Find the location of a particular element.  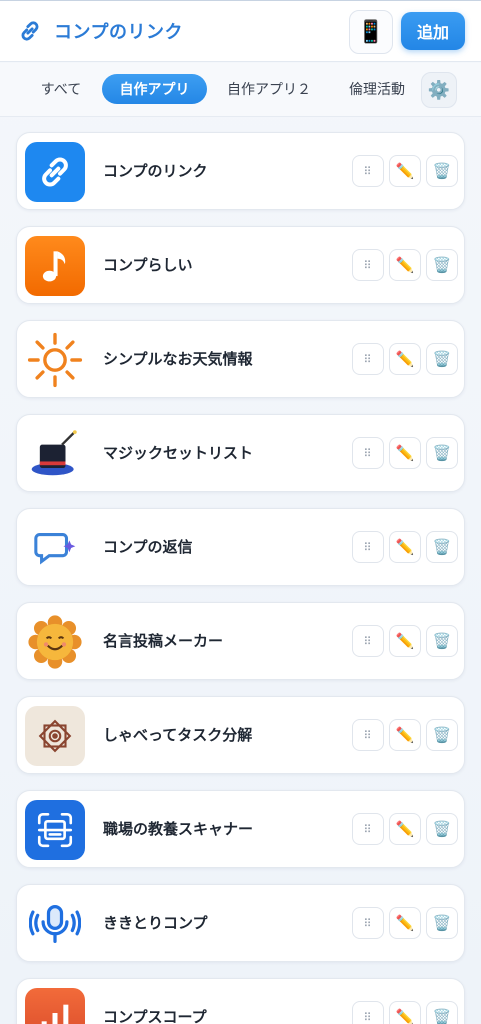

list-item: しゃべってタスク分解 ⠿ ✏️ 🗑️ is located at coordinates (240, 735).